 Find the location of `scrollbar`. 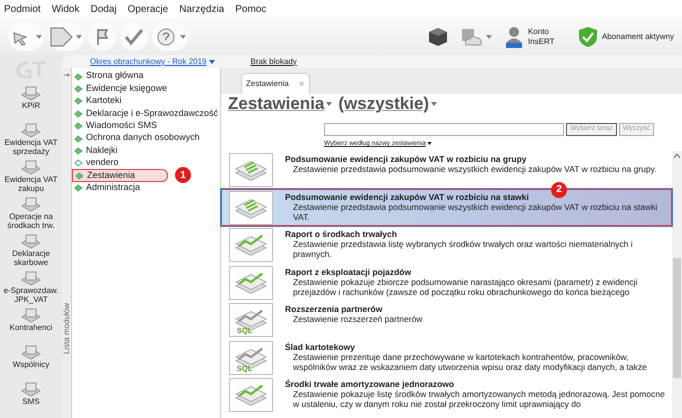

scrollbar is located at coordinates (677, 284).